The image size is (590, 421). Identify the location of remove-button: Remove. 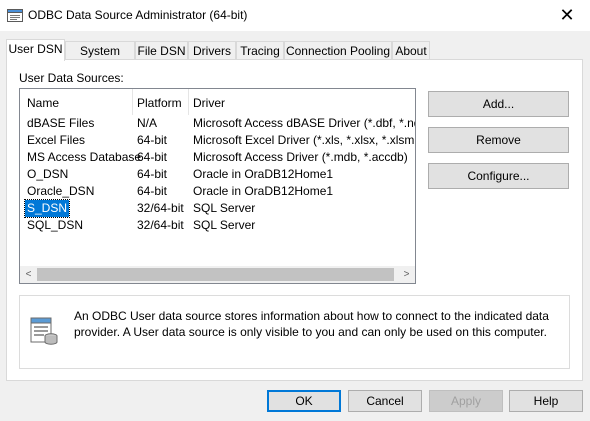
(498, 140).